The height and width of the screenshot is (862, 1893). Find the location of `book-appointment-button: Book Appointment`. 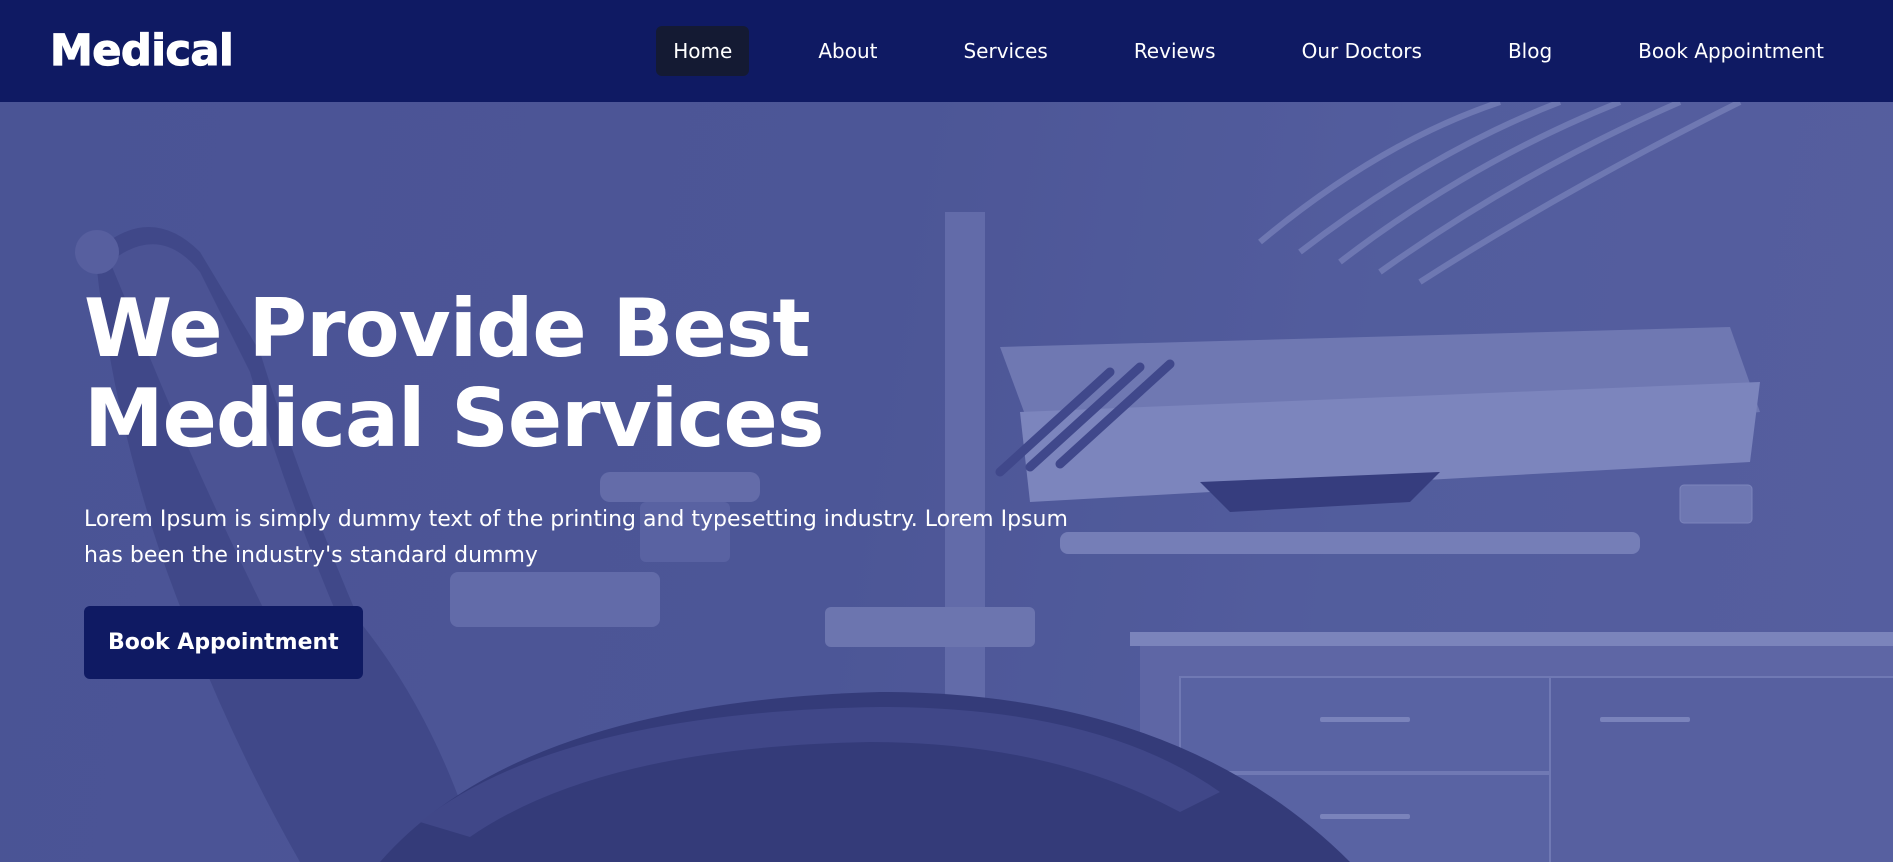

book-appointment-button: Book Appointment is located at coordinates (223, 642).